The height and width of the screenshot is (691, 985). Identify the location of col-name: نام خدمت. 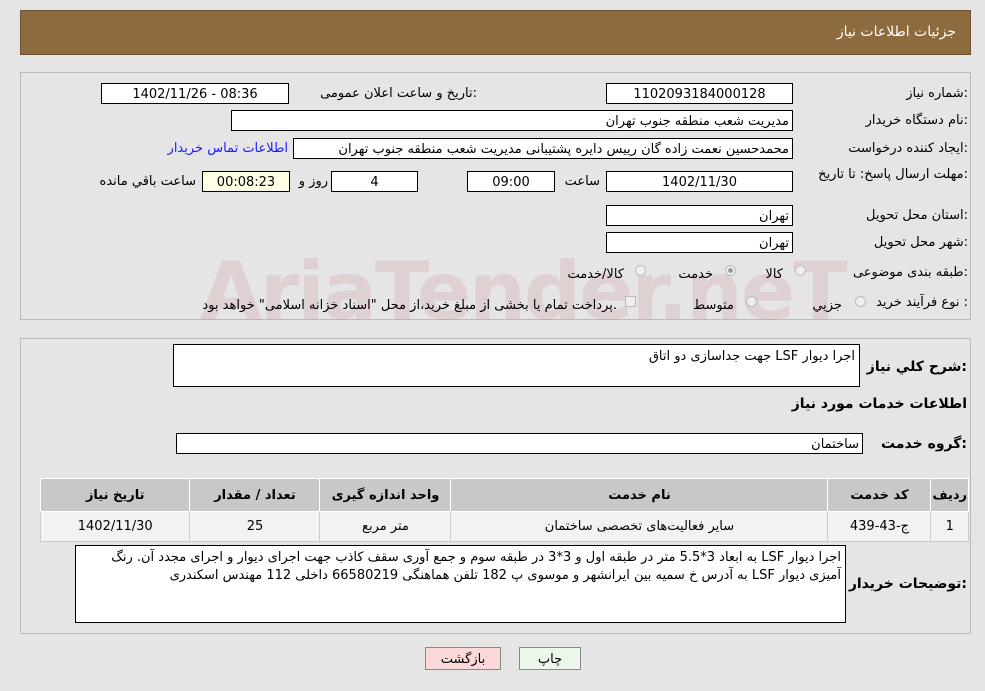
(639, 495).